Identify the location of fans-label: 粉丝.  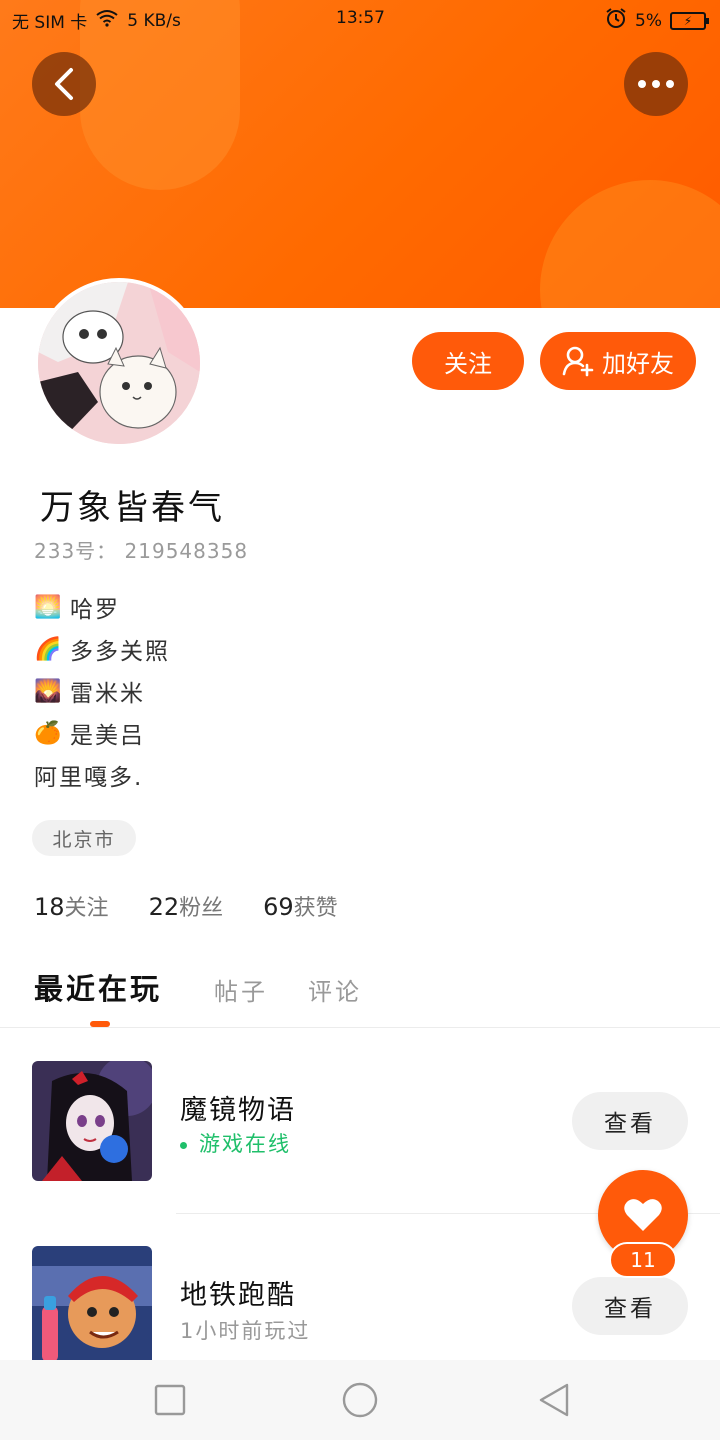
(201, 908).